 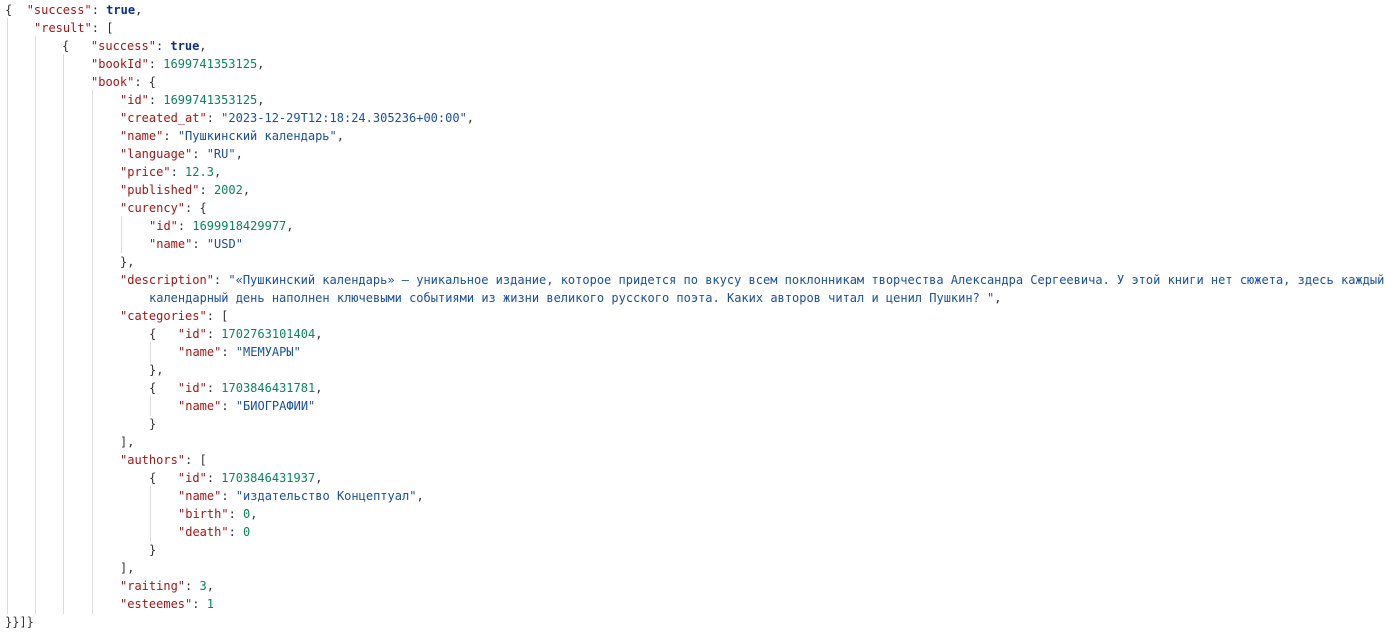 I want to click on json-line: "authors": [, so click(x=163, y=460).